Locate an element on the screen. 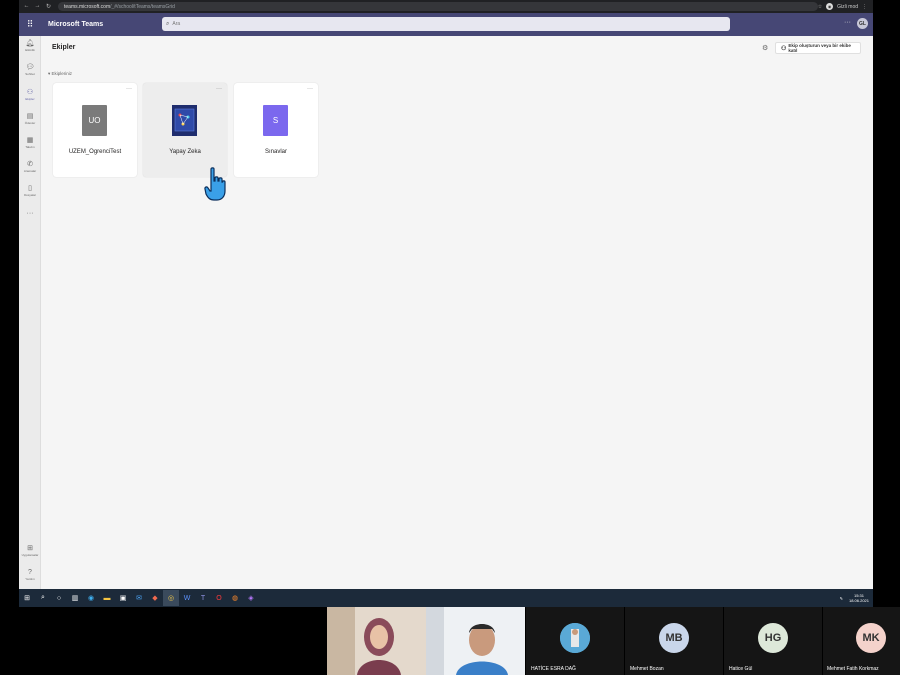 This screenshot has height=675, width=900. participant-tile: HATİCE ESRA DAĞ is located at coordinates (575, 641).